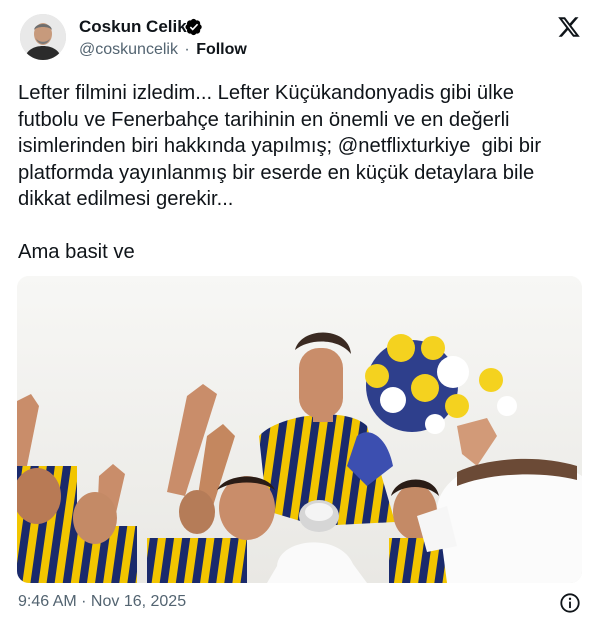 This screenshot has height=632, width=600. Describe the element at coordinates (133, 27) in the screenshot. I see `author-name: Coskun Celik` at that location.